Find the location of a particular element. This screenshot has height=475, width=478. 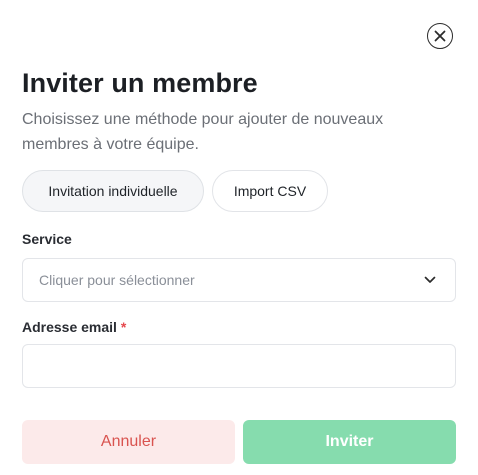

service-label: Service is located at coordinates (47, 239).